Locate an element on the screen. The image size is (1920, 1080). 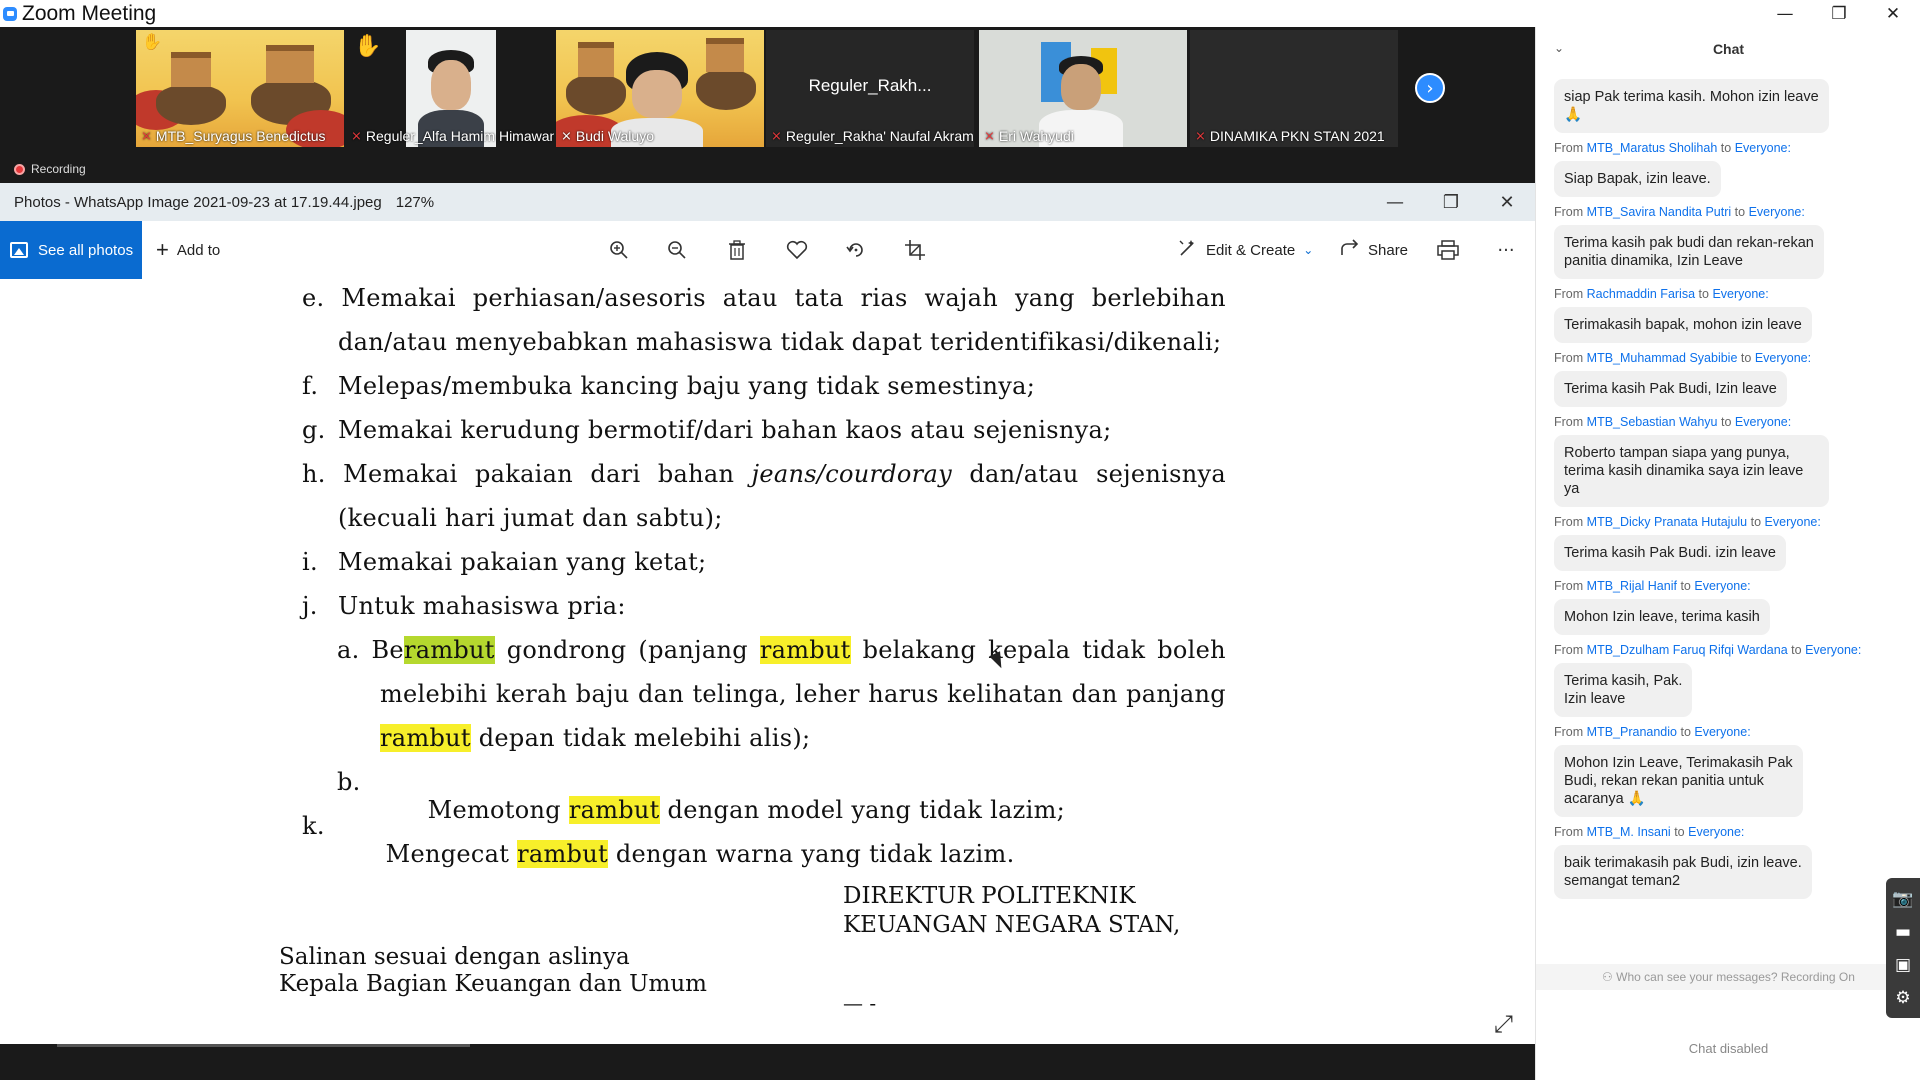
image-icon: ▣ is located at coordinates (1903, 964).